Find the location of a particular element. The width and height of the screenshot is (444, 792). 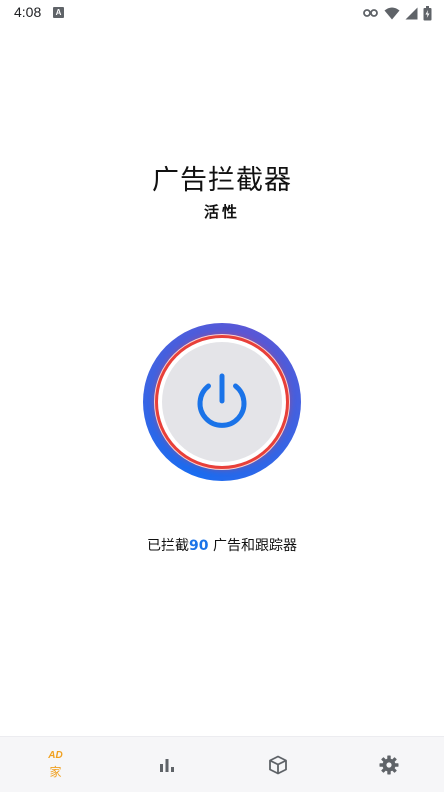

vpn-key-icon is located at coordinates (370, 13).